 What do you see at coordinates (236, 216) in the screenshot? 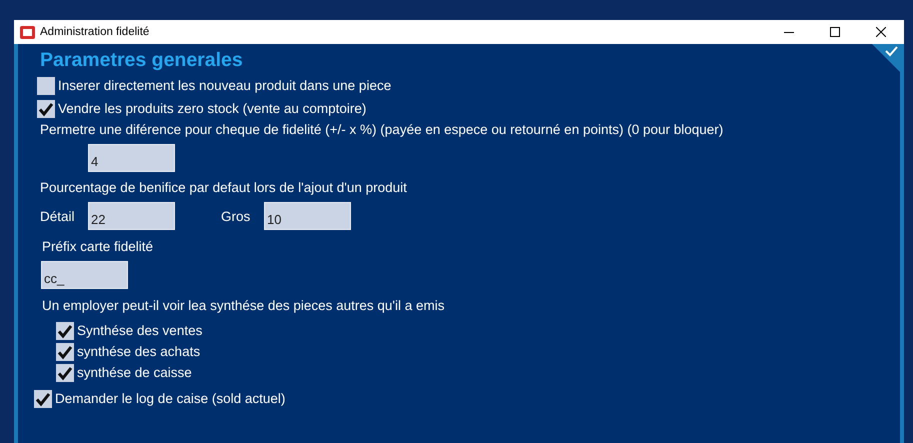
I see `field-label: Gros` at bounding box center [236, 216].